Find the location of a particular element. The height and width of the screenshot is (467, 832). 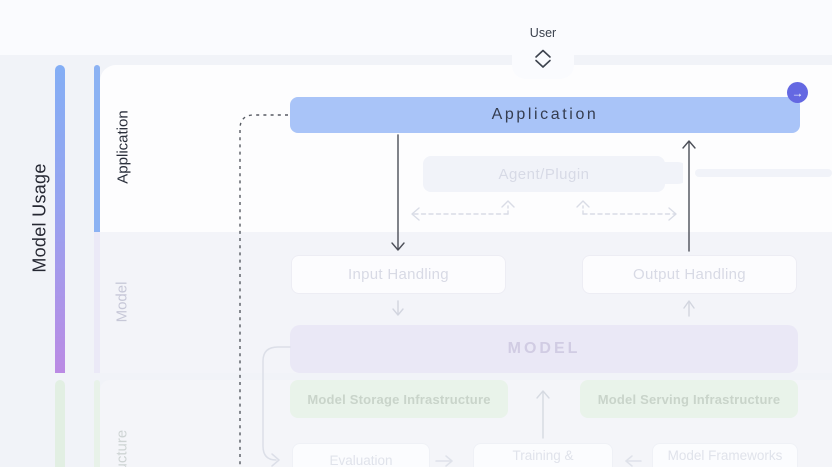

layer-label-application: Application is located at coordinates (123, 147).